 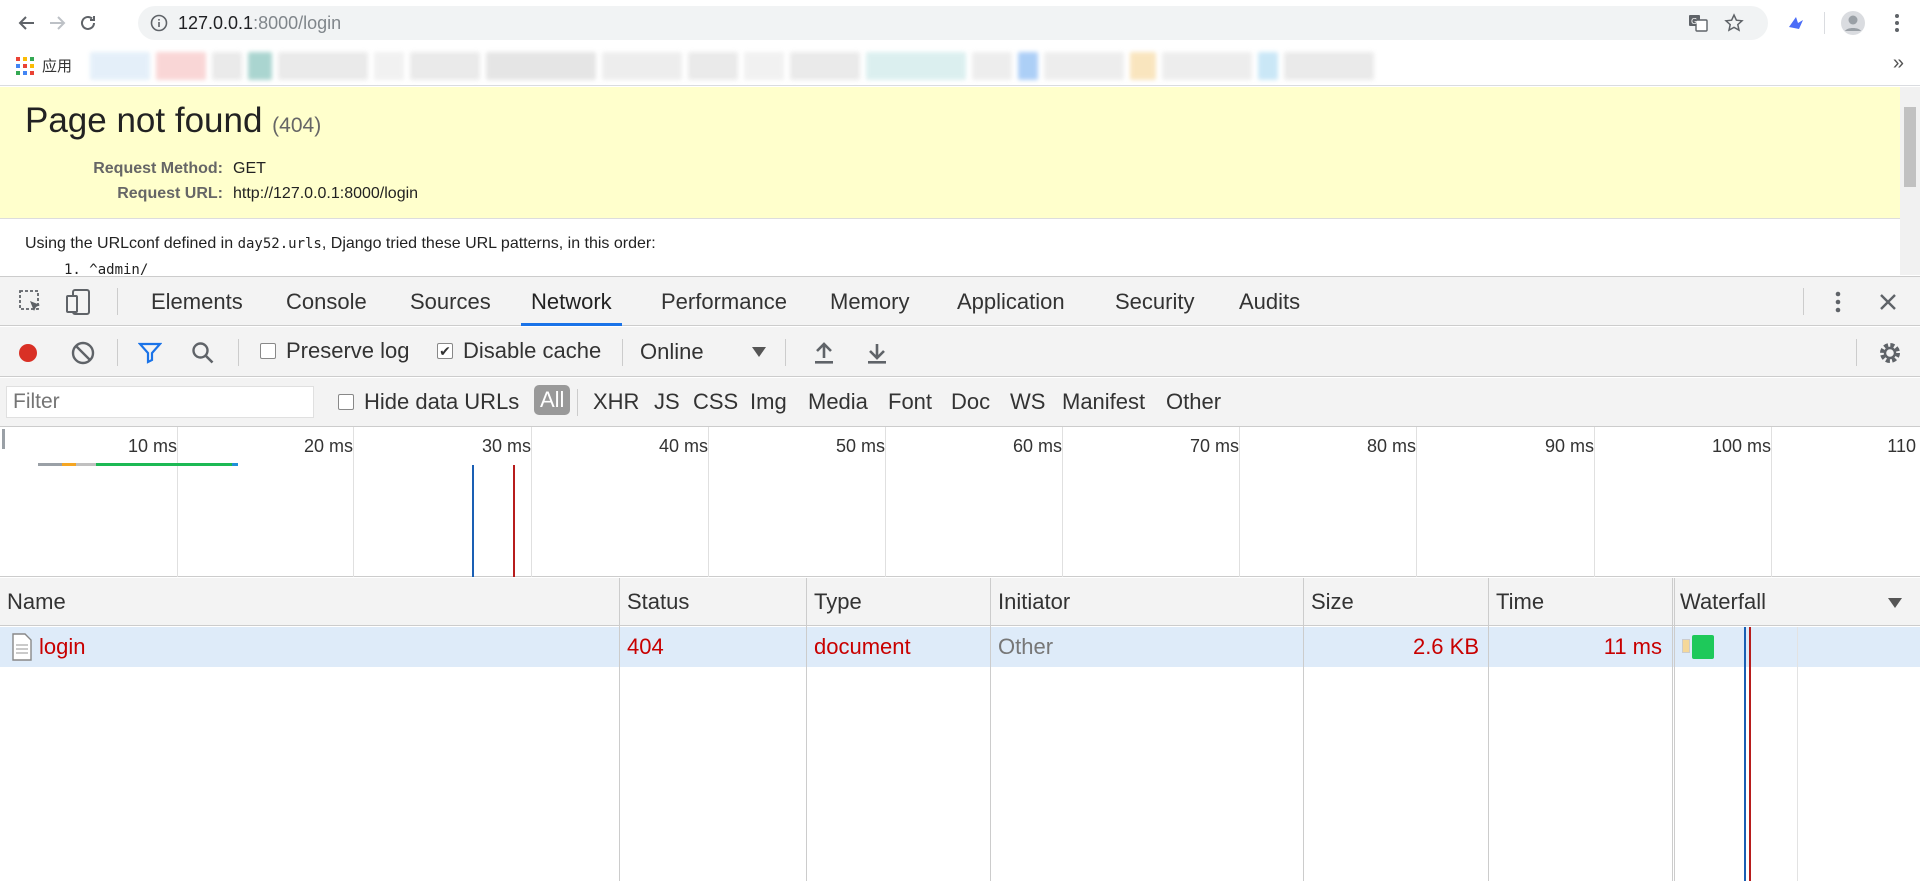 I want to click on tab-application: Application, so click(x=1011, y=301).